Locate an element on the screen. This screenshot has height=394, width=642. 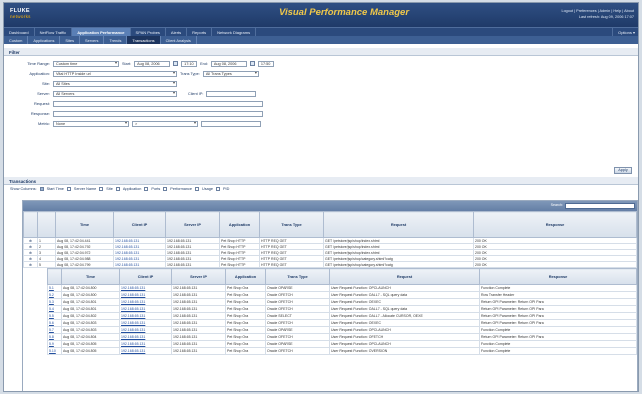
nested-header-client-ip: Client IP is located at coordinates (145, 276).